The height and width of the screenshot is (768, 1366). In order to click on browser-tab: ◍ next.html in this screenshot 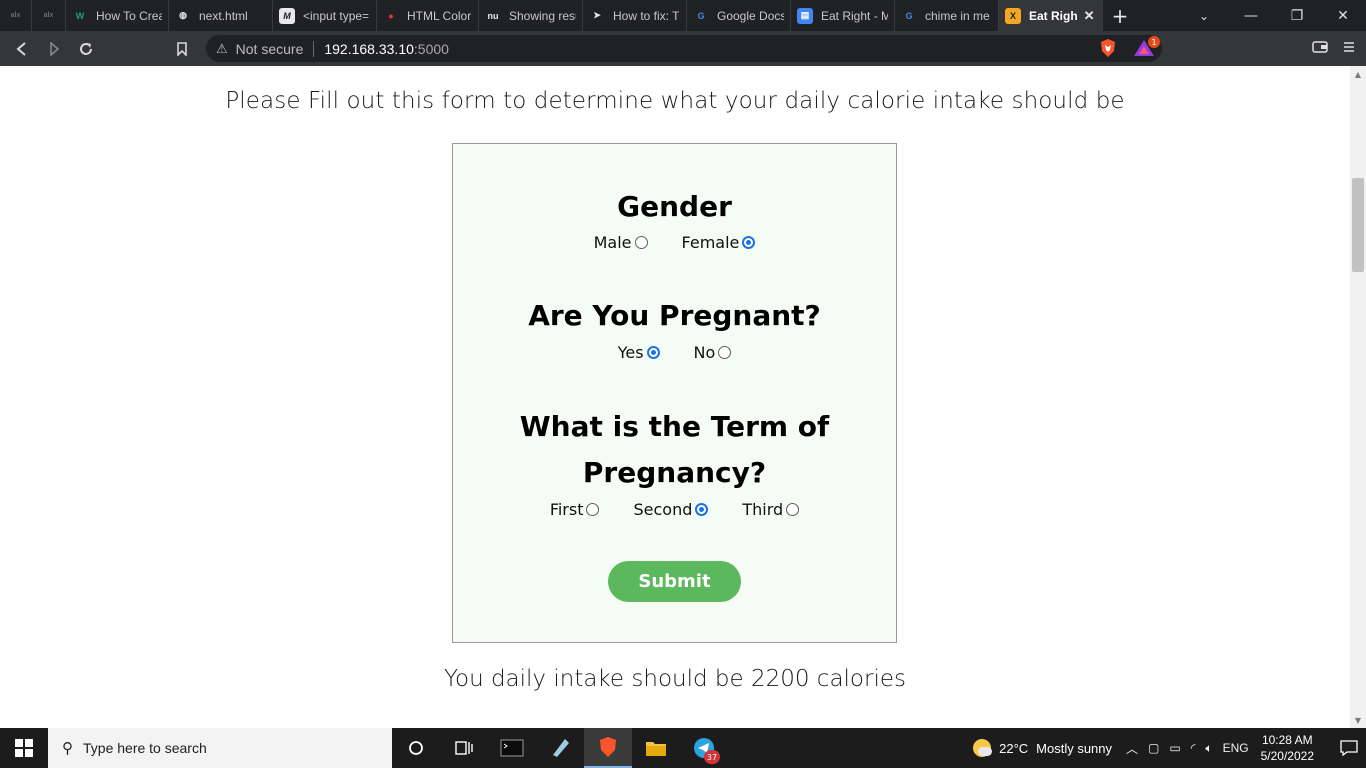, I will do `click(221, 15)`.